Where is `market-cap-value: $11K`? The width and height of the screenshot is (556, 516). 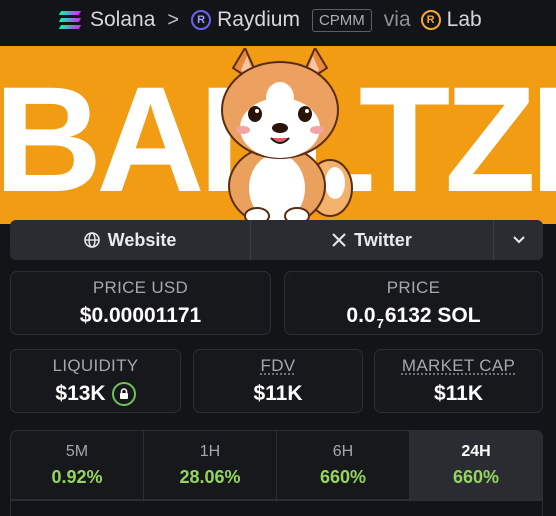 market-cap-value: $11K is located at coordinates (458, 393).